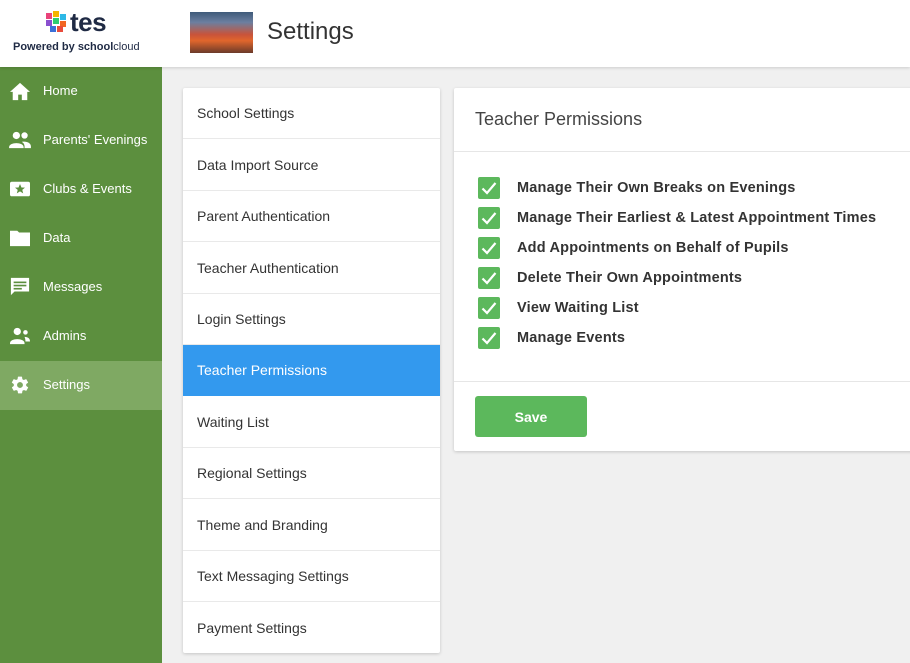 This screenshot has height=663, width=910. Describe the element at coordinates (95, 139) in the screenshot. I see `sidebar-item-label: Parents' Evenings` at that location.